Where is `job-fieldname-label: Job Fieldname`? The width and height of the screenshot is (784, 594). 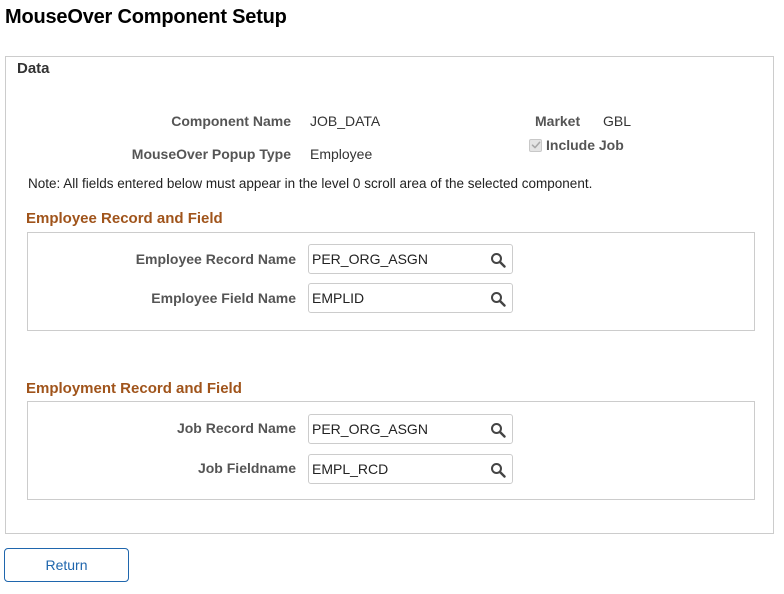
job-fieldname-label: Job Fieldname is located at coordinates (246, 468).